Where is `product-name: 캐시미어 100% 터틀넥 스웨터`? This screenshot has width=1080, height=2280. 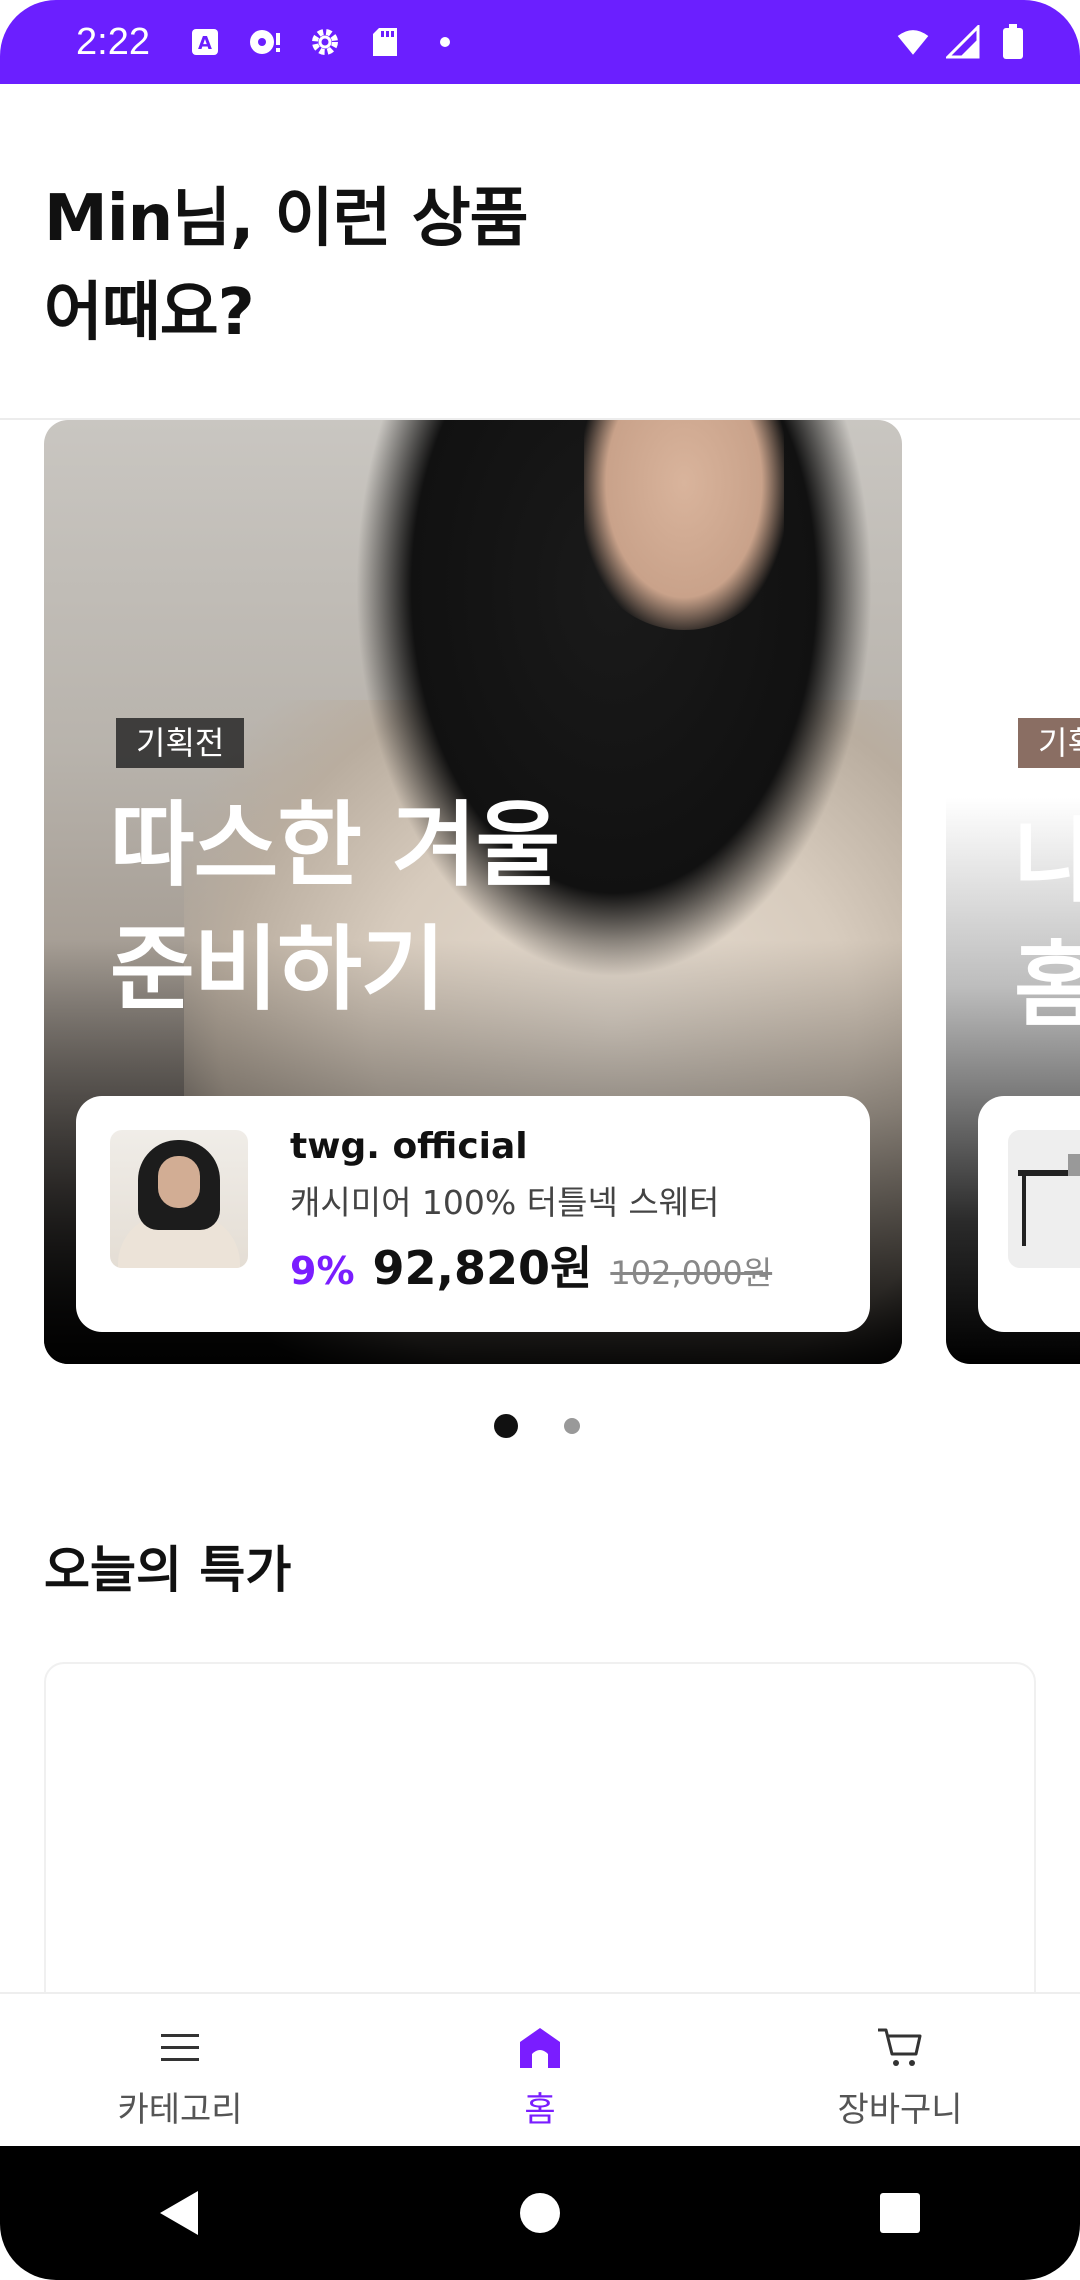
product-name: 캐시미어 100% 터틀넥 스웨터 is located at coordinates (505, 1202).